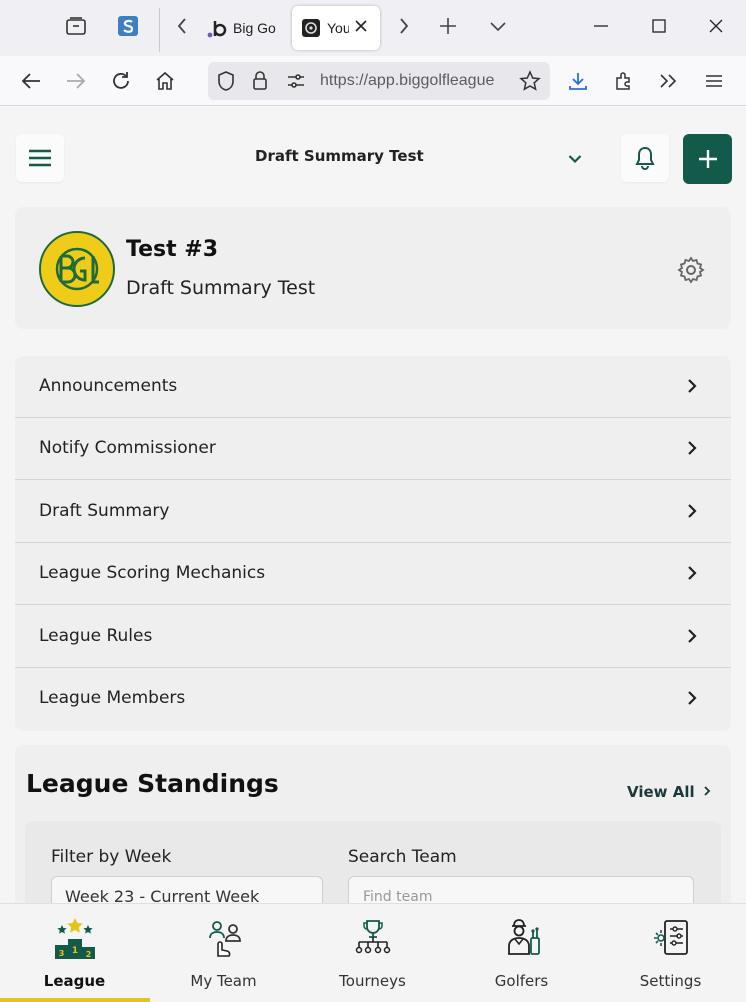 The image size is (746, 1002). Describe the element at coordinates (108, 386) in the screenshot. I see `menu-item-label: Announcements` at that location.